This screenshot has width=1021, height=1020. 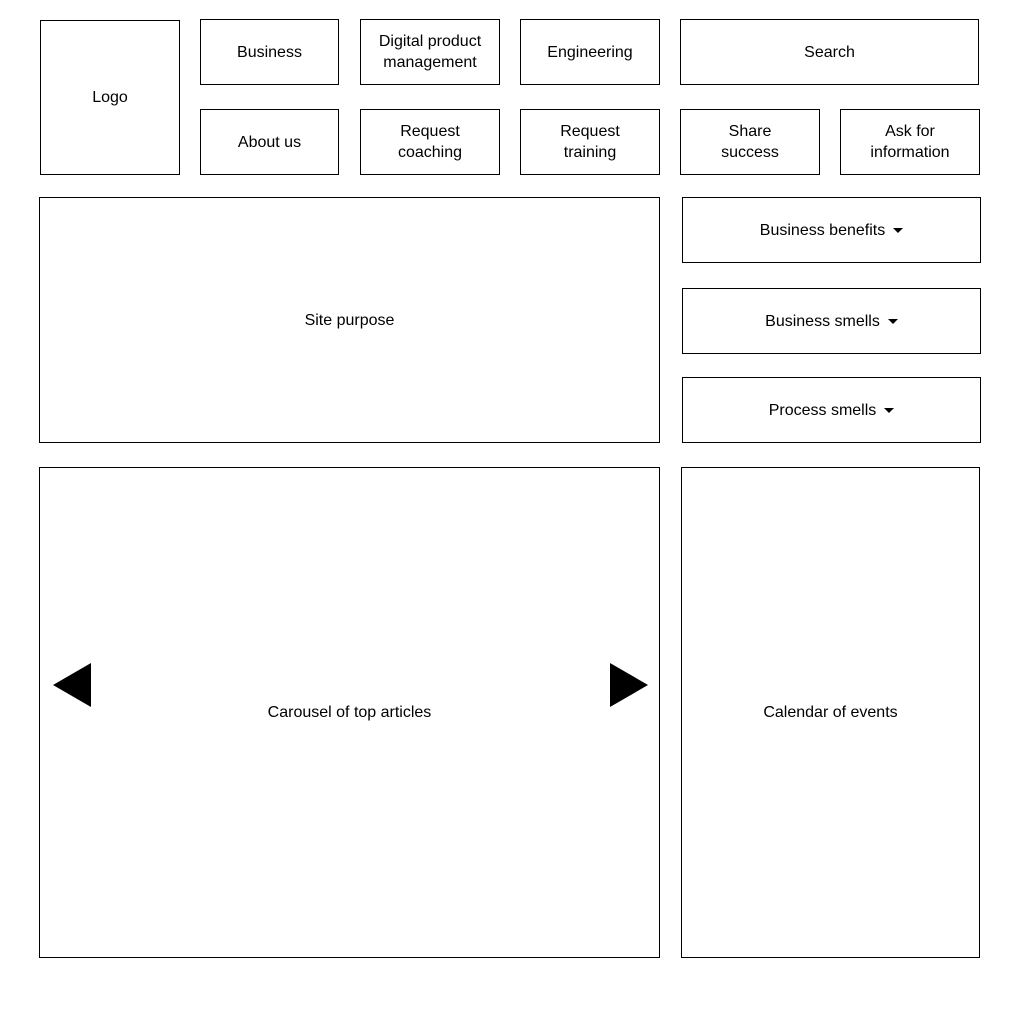 I want to click on dropdown-label: Business smells, so click(x=822, y=321).